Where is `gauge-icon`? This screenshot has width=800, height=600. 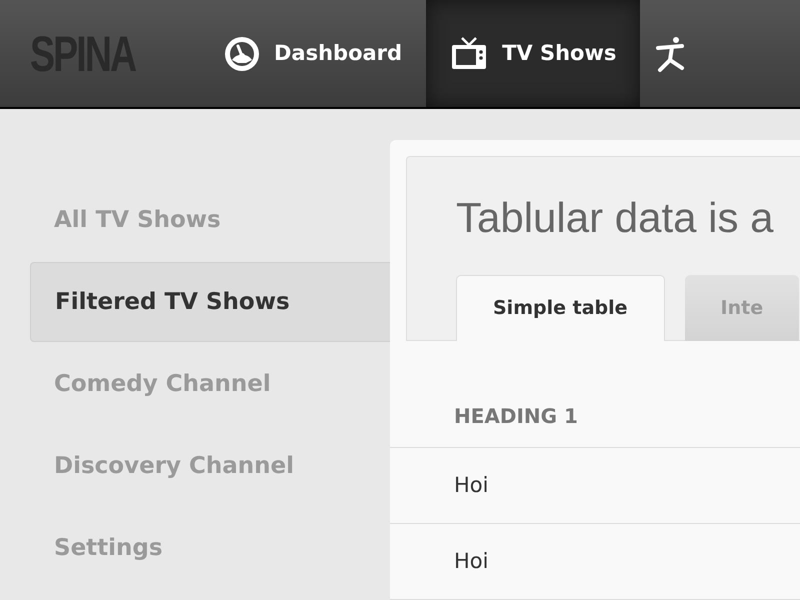
gauge-icon is located at coordinates (242, 54).